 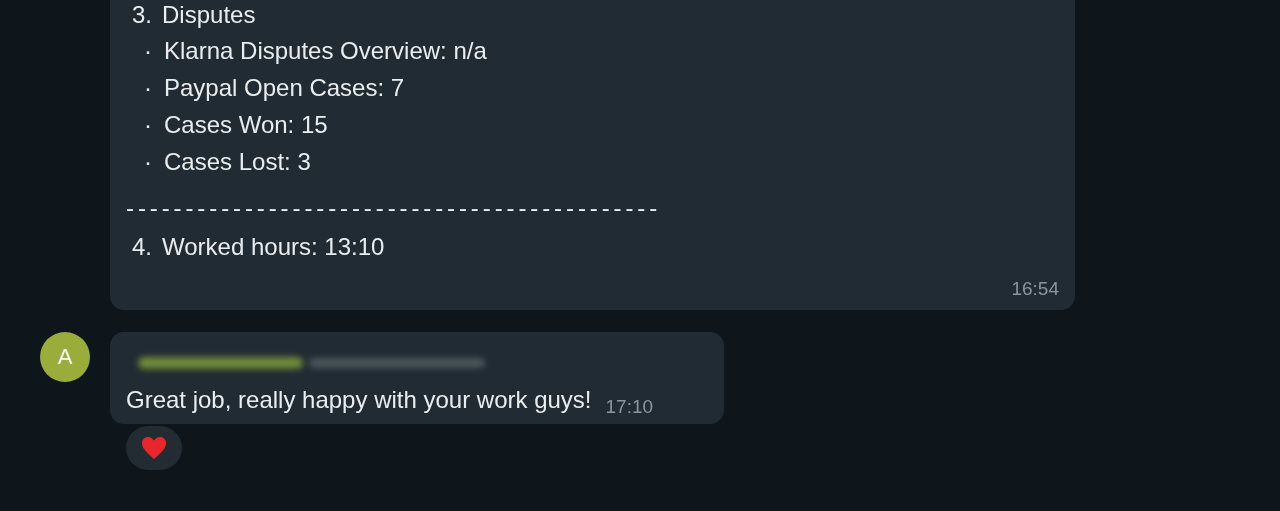 What do you see at coordinates (142, 247) in the screenshot?
I see `list-number: 4.` at bounding box center [142, 247].